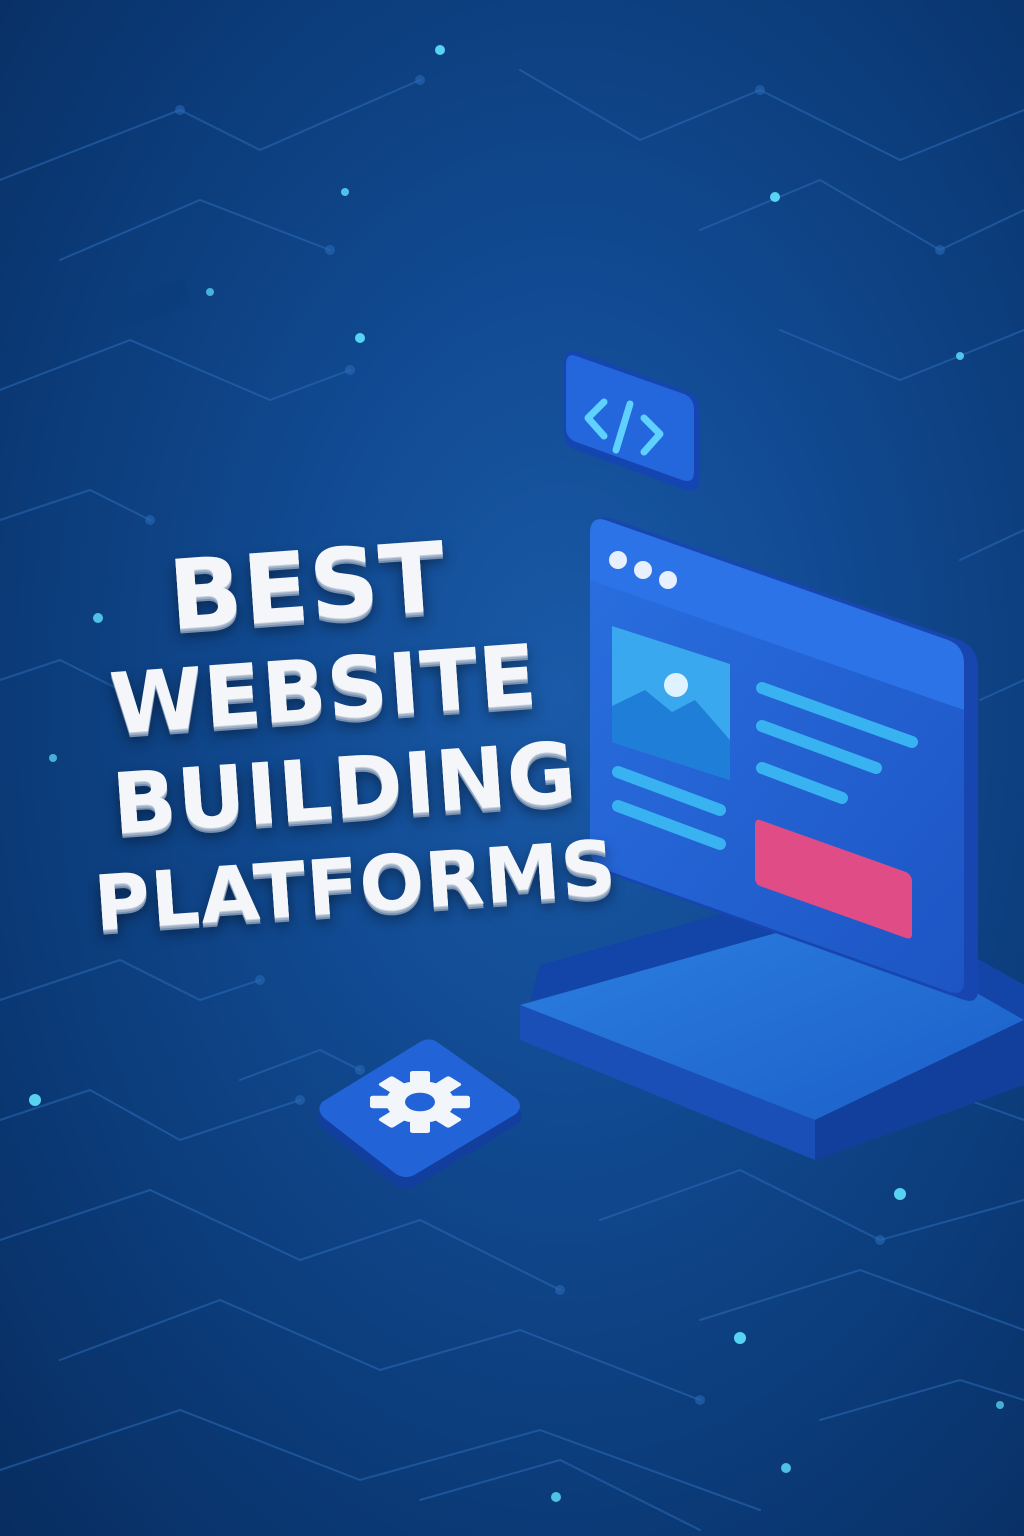 This screenshot has height=1536, width=1024. What do you see at coordinates (344, 734) in the screenshot?
I see `headline: BEST WEBSITE BUILDING PLATFORMS` at bounding box center [344, 734].